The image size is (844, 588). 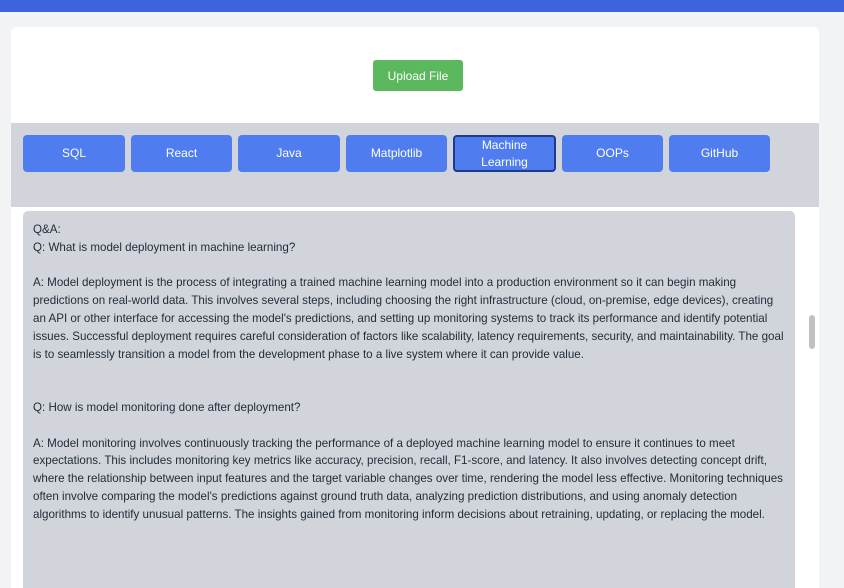 What do you see at coordinates (504, 153) in the screenshot?
I see `tab-machine-learning: Machine Learning` at bounding box center [504, 153].